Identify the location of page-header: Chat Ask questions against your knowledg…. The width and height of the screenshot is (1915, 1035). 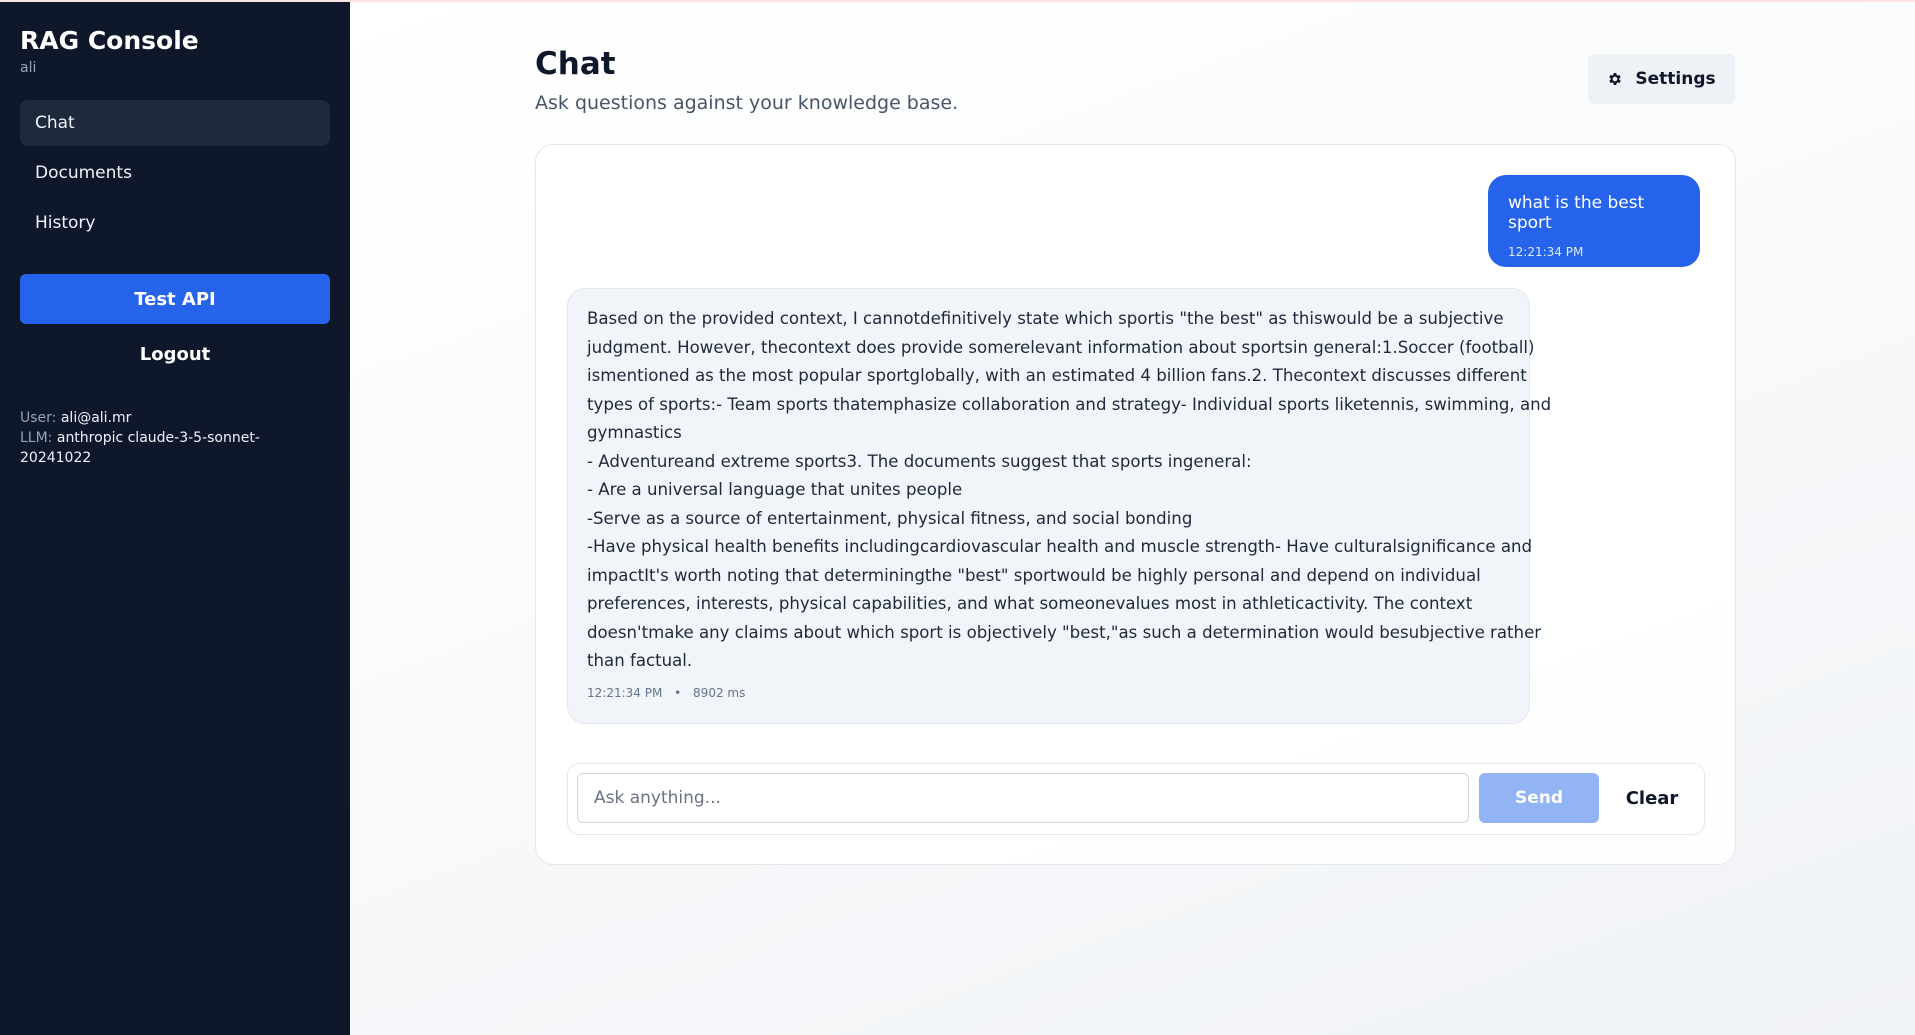
(746, 80).